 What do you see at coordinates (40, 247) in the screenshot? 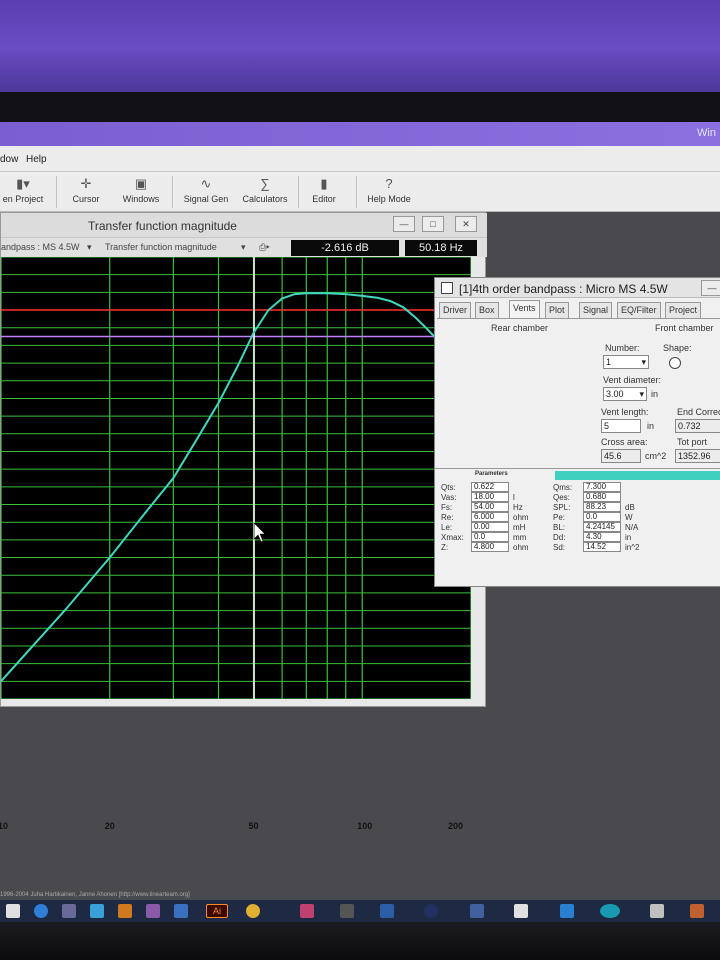
I see `source-select: andpass : MS 4.5W` at bounding box center [40, 247].